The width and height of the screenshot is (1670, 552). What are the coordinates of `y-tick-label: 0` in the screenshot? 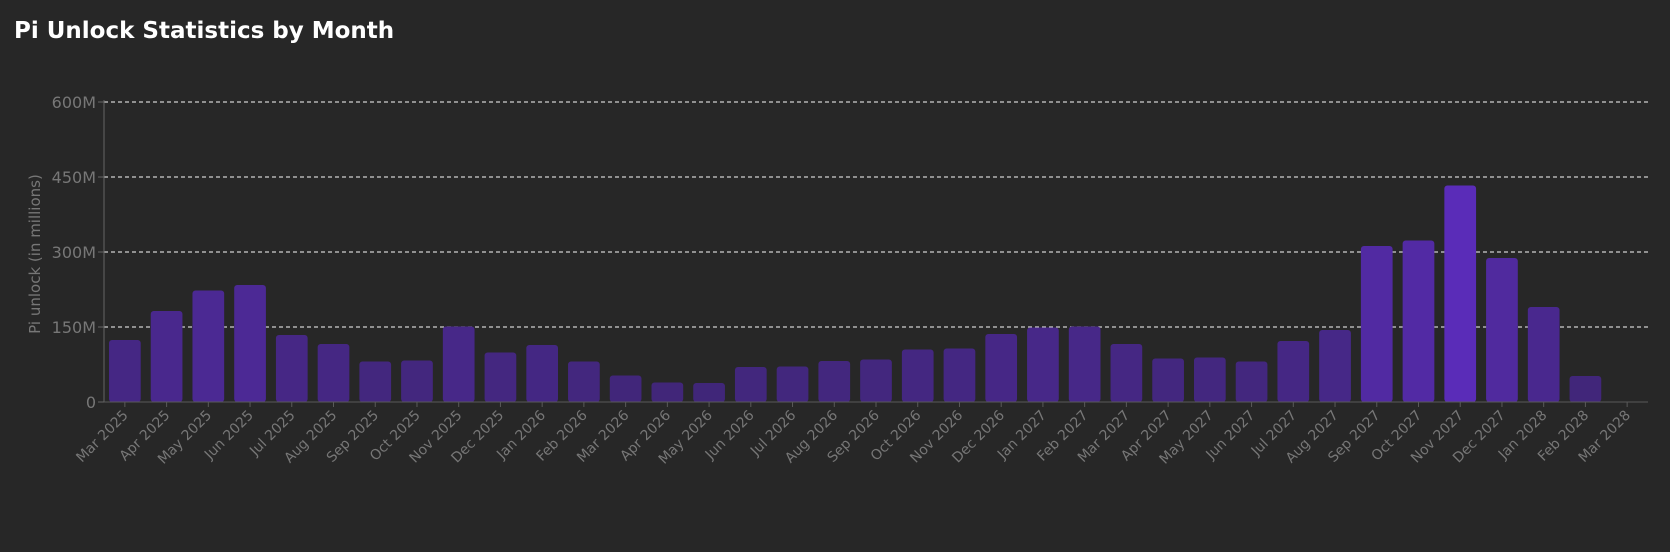 It's located at (91, 402).